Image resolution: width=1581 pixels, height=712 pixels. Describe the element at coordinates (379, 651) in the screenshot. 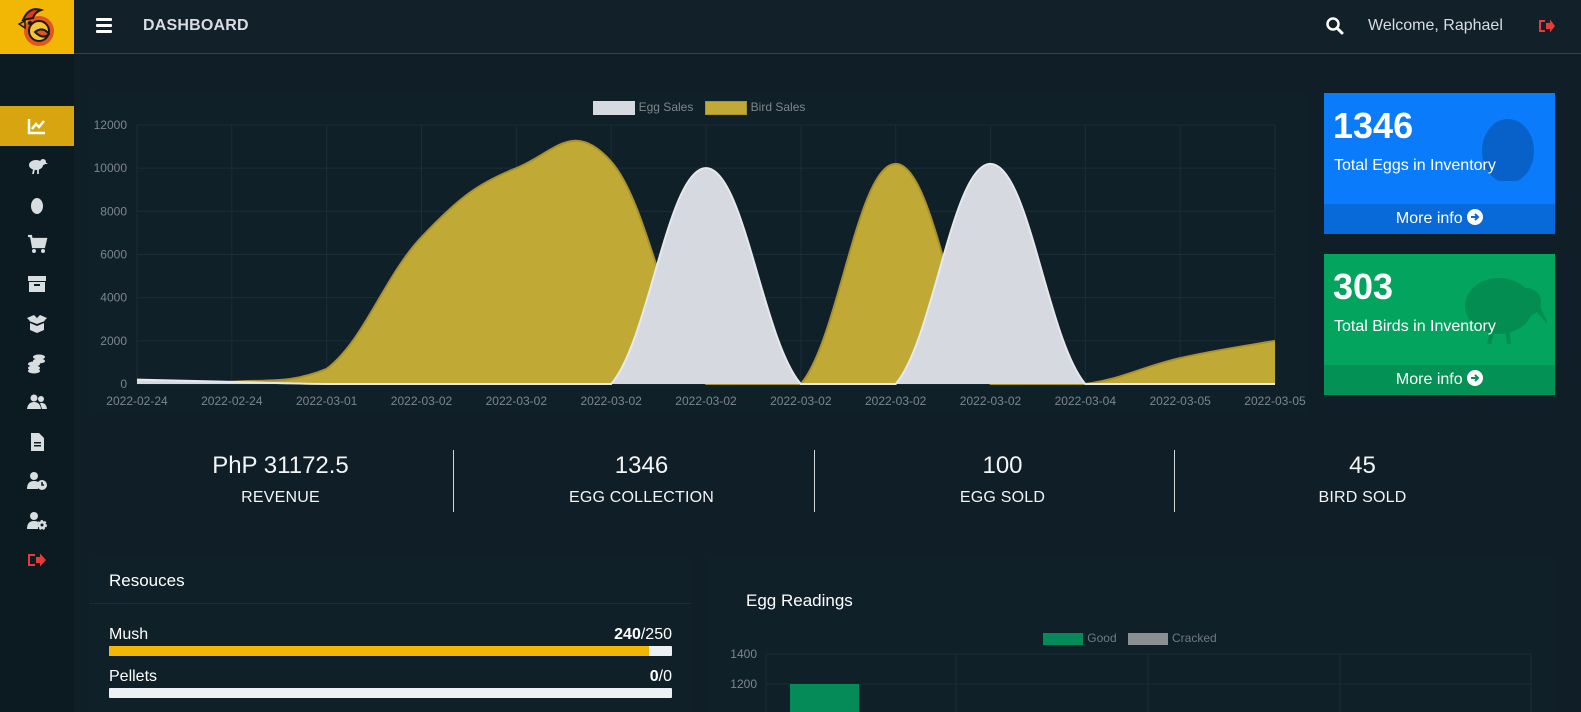

I see `progress-fill` at that location.